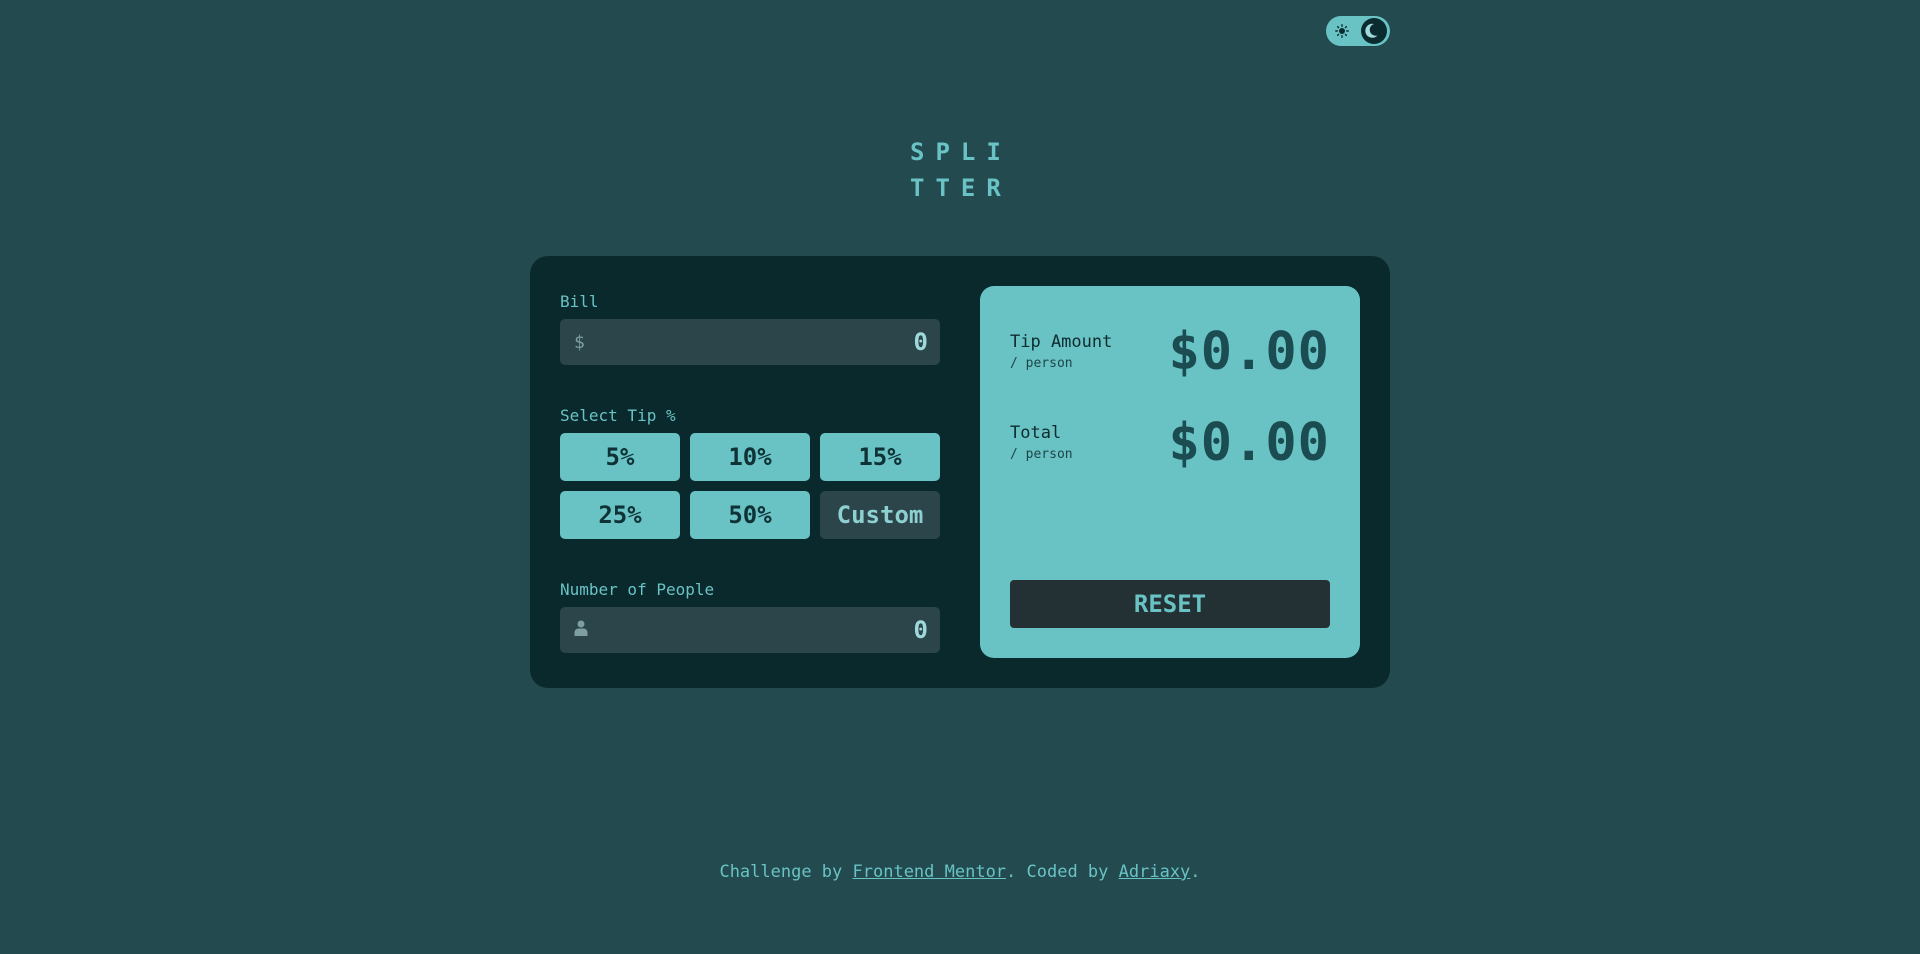 The width and height of the screenshot is (1920, 954). I want to click on logo-line-2: TTER, so click(961, 188).